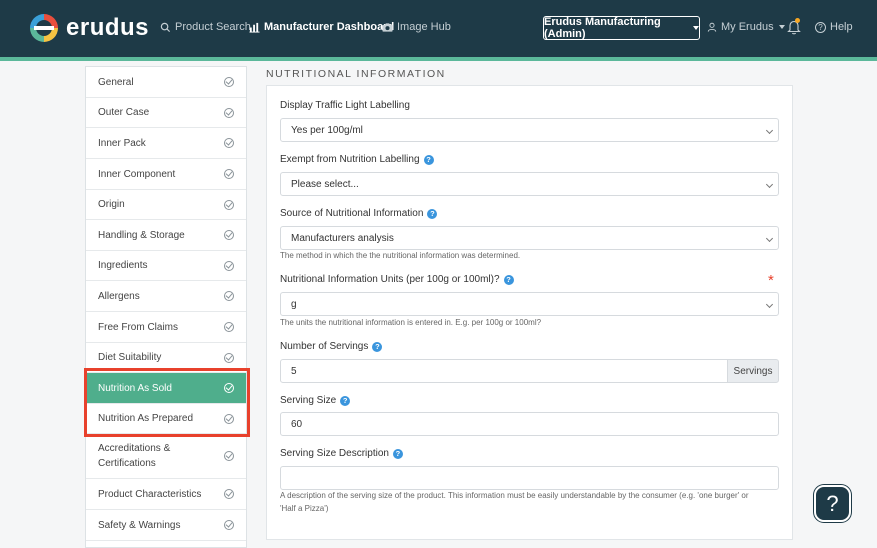 Image resolution: width=877 pixels, height=548 pixels. Describe the element at coordinates (841, 27) in the screenshot. I see `help-label: Help` at that location.